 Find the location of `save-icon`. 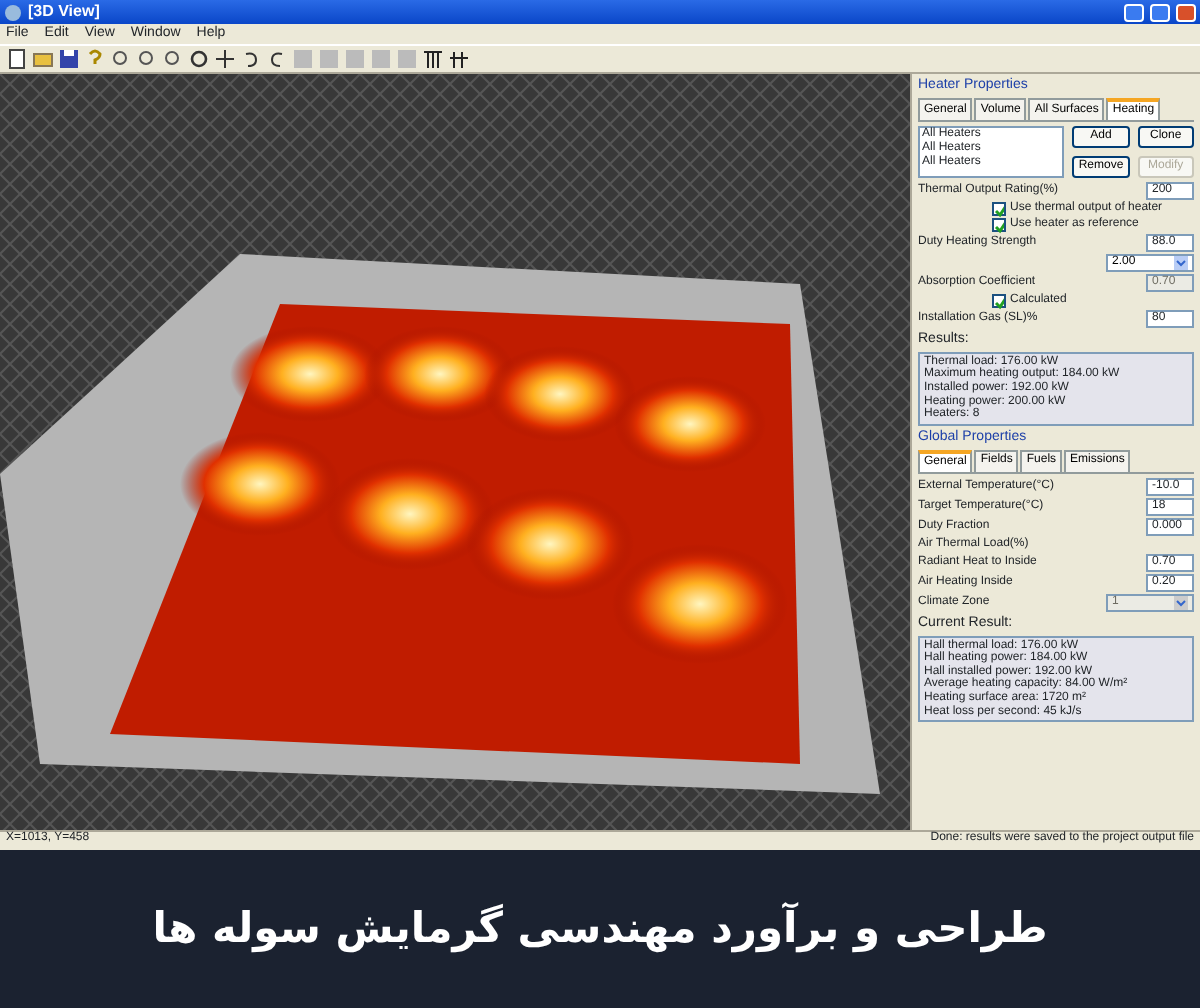

save-icon is located at coordinates (69, 59).